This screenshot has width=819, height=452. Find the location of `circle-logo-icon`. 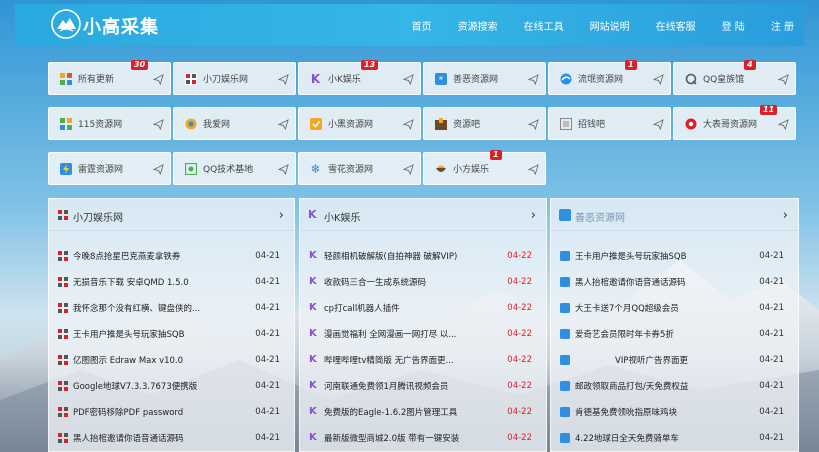

circle-logo-icon is located at coordinates (190, 123).